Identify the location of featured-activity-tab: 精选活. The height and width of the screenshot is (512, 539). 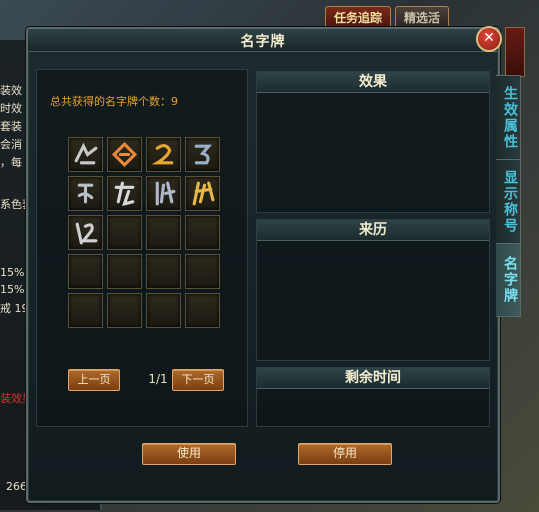
(422, 17).